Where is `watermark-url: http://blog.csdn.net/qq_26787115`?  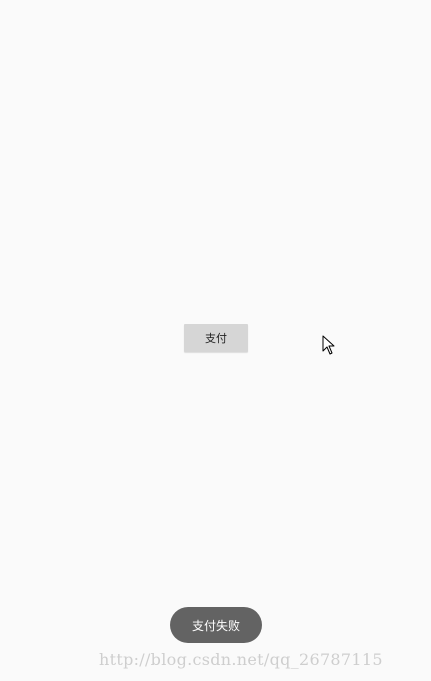 watermark-url: http://blog.csdn.net/qq_26787115 is located at coordinates (241, 659).